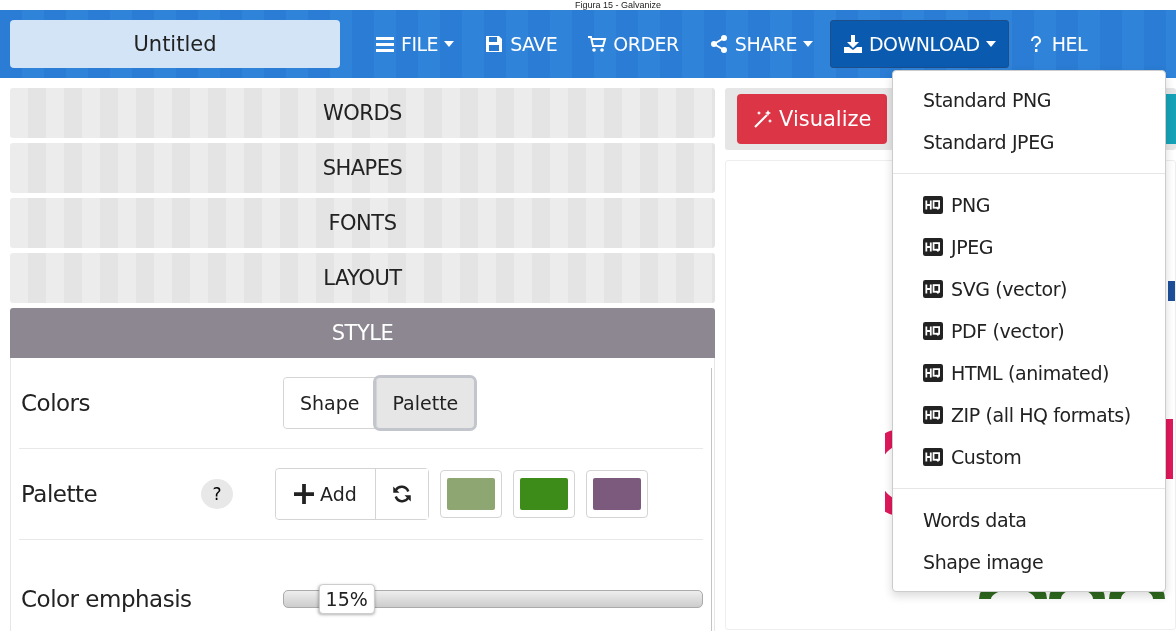  What do you see at coordinates (760, 44) in the screenshot?
I see `menu-button: SHARE` at bounding box center [760, 44].